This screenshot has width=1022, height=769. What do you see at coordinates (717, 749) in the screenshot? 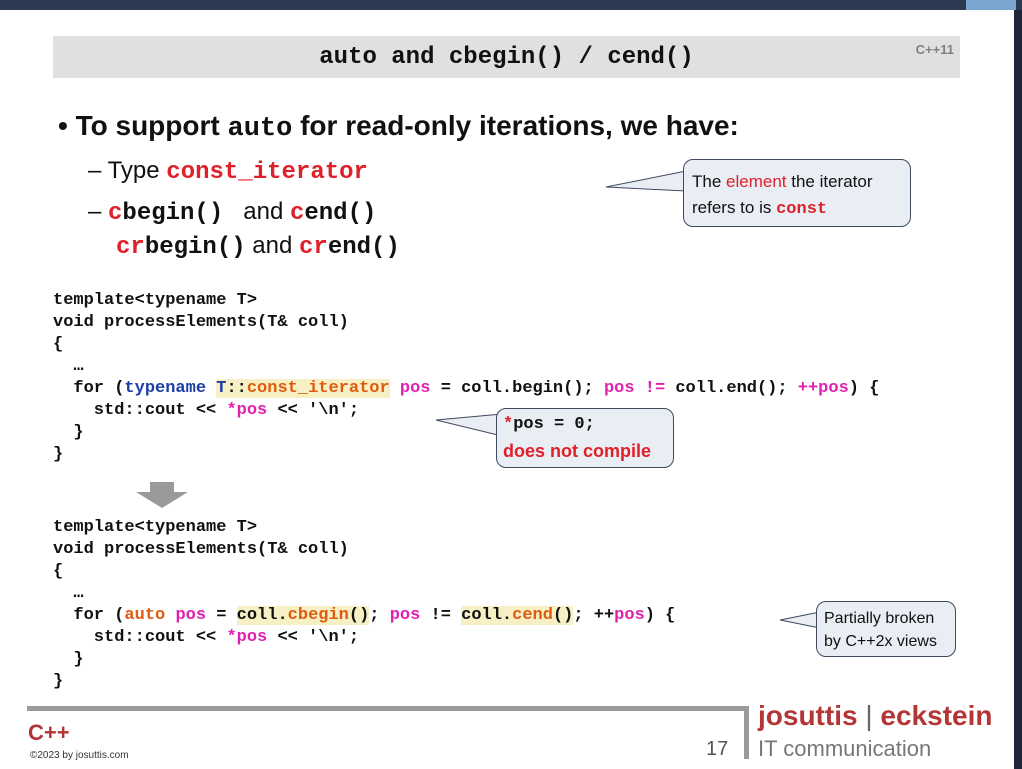
I see `page-number: 17` at bounding box center [717, 749].